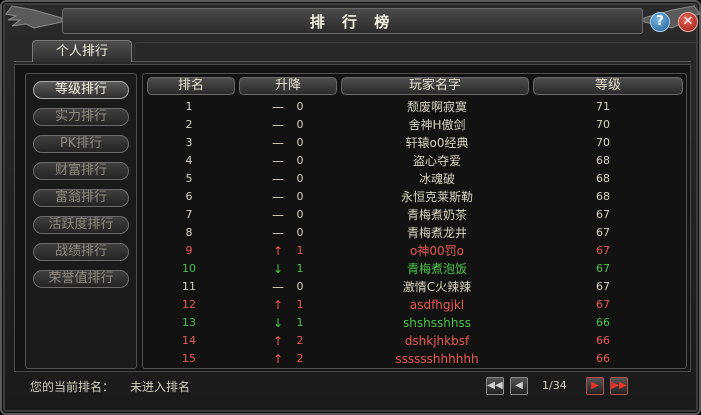  Describe the element at coordinates (189, 304) in the screenshot. I see `rank-cell: 12` at that location.